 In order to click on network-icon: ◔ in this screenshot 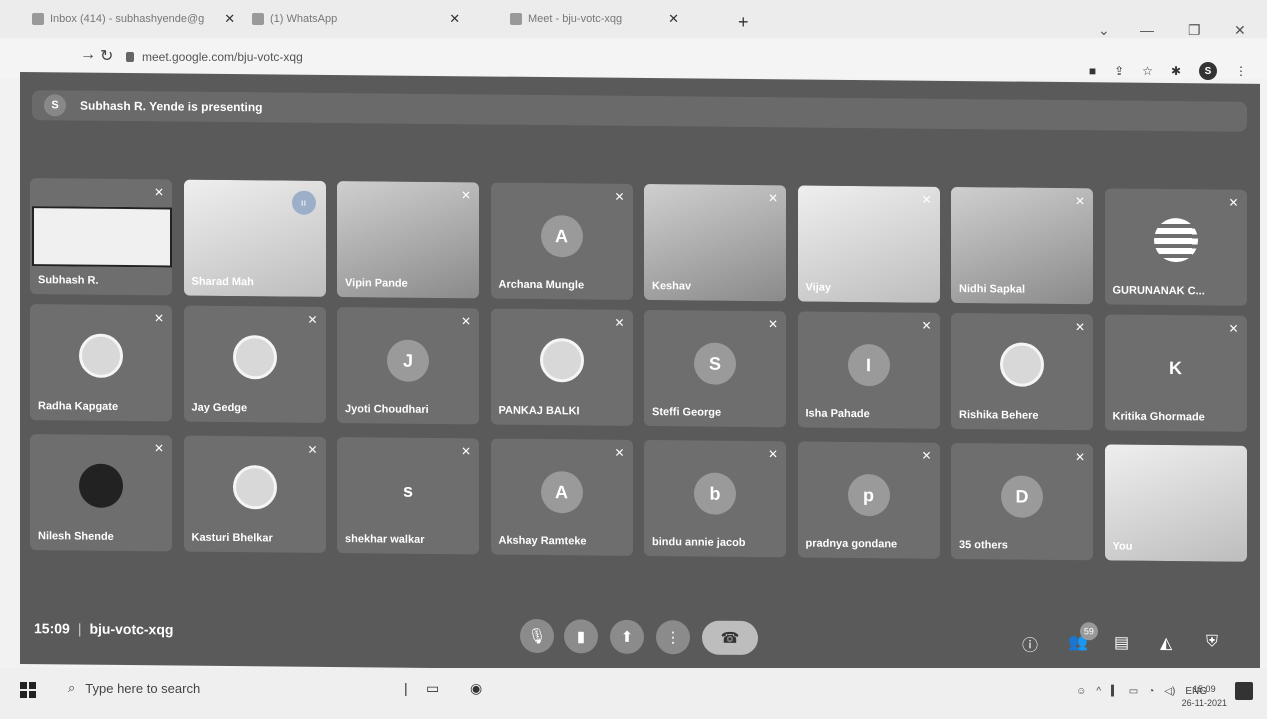, I will do `click(1151, 691)`.